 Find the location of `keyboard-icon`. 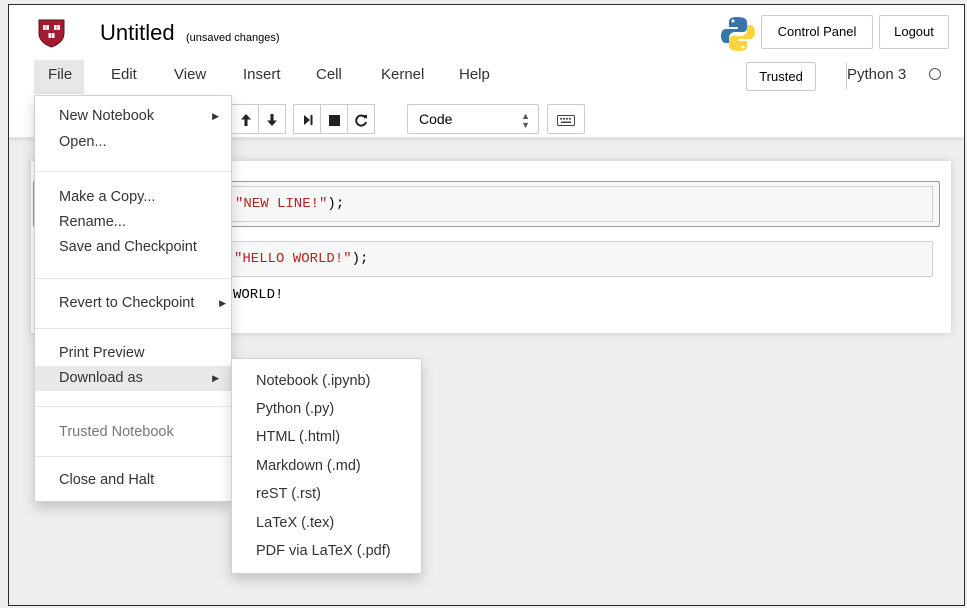

keyboard-icon is located at coordinates (566, 120).